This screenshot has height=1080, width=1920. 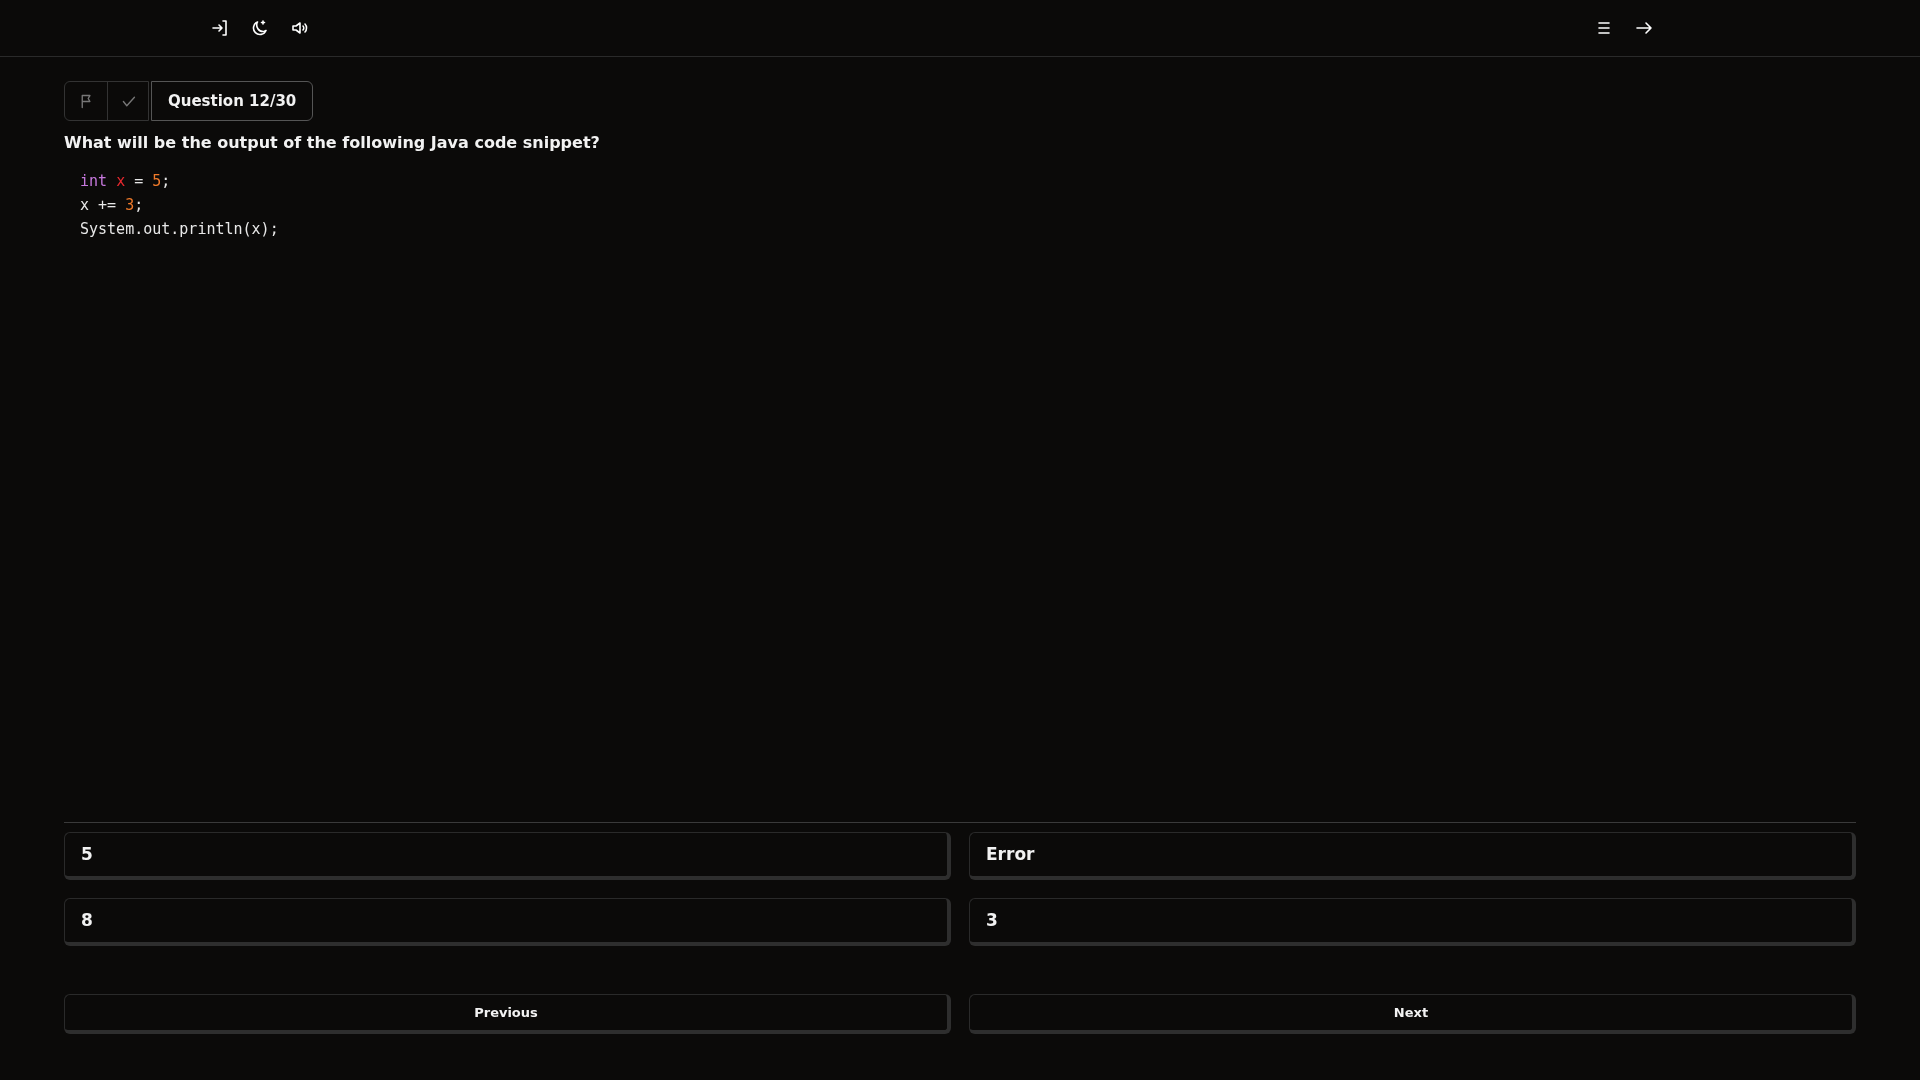 What do you see at coordinates (220, 28) in the screenshot?
I see `sign-in-icon` at bounding box center [220, 28].